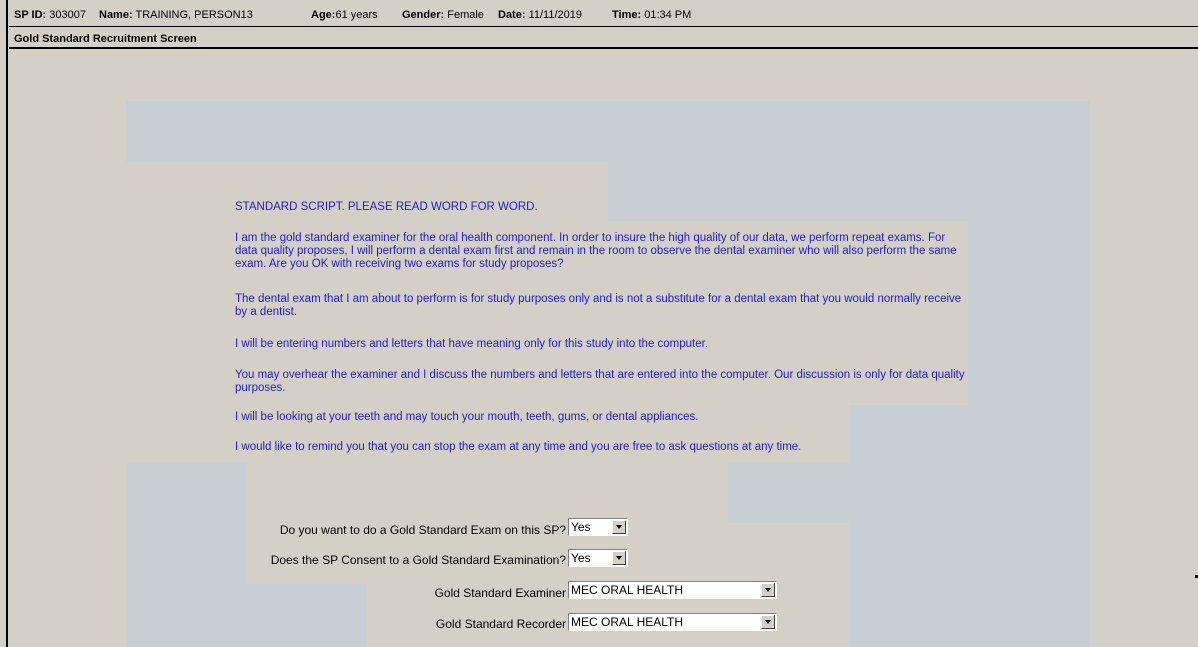  What do you see at coordinates (116, 15) in the screenshot?
I see `name-label: Name:` at bounding box center [116, 15].